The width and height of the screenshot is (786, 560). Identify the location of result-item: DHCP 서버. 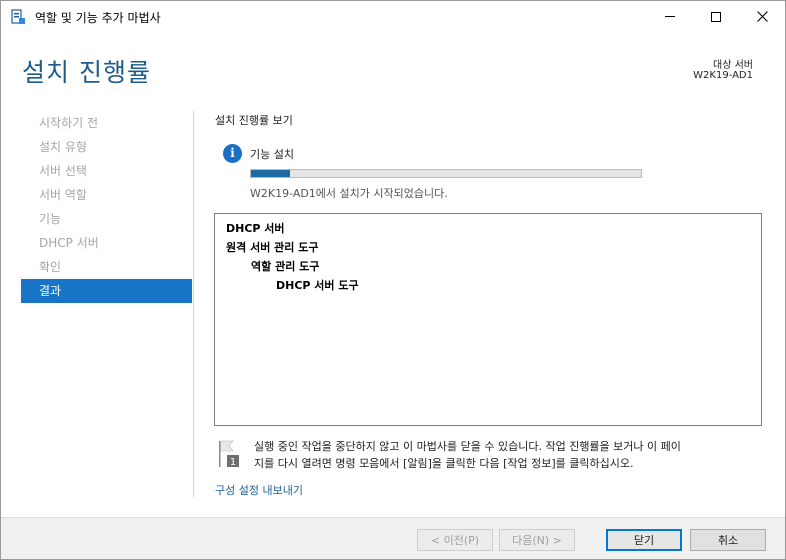
(255, 228).